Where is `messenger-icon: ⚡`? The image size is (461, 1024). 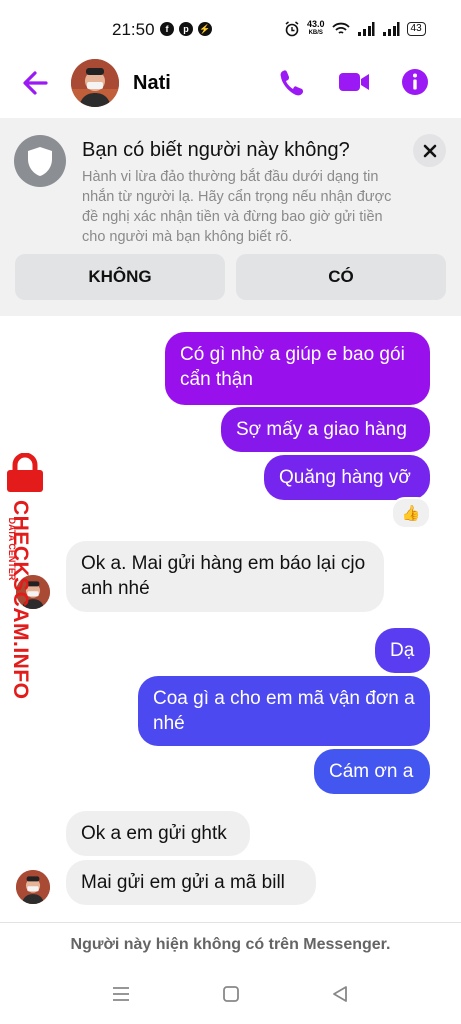
messenger-icon: ⚡ is located at coordinates (205, 29).